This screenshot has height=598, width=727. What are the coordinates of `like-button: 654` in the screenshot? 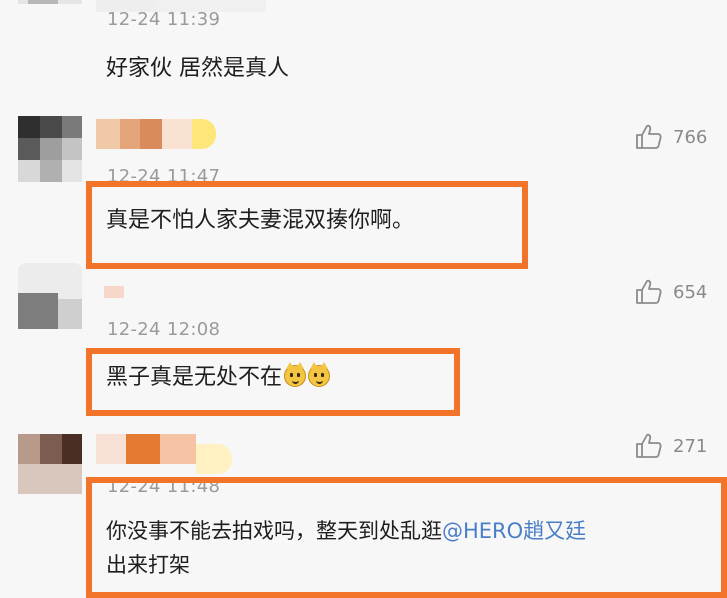 It's located at (670, 292).